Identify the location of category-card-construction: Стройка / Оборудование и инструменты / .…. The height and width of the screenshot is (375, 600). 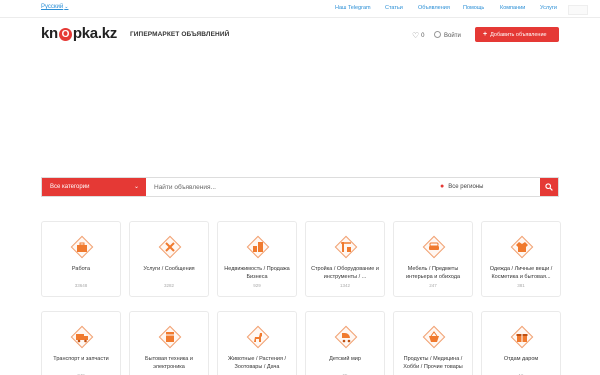
(345, 259).